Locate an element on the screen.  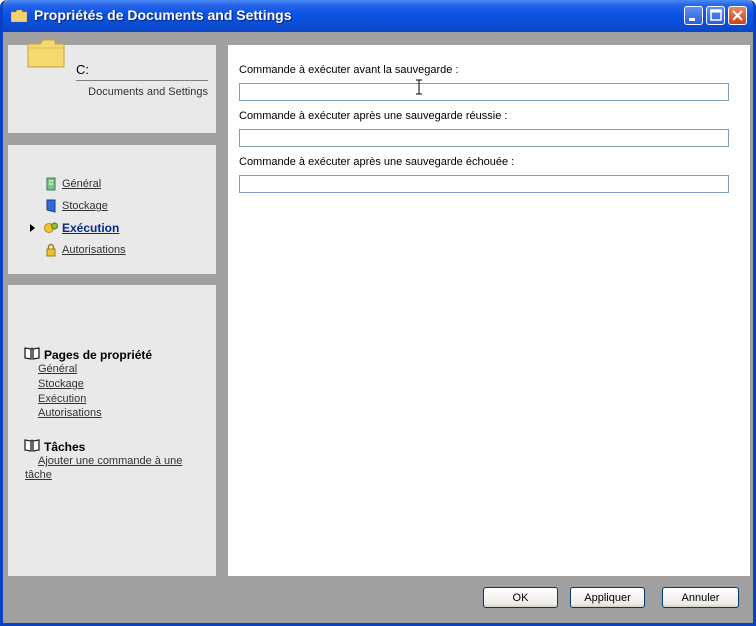
minimize-button is located at coordinates (693, 15).